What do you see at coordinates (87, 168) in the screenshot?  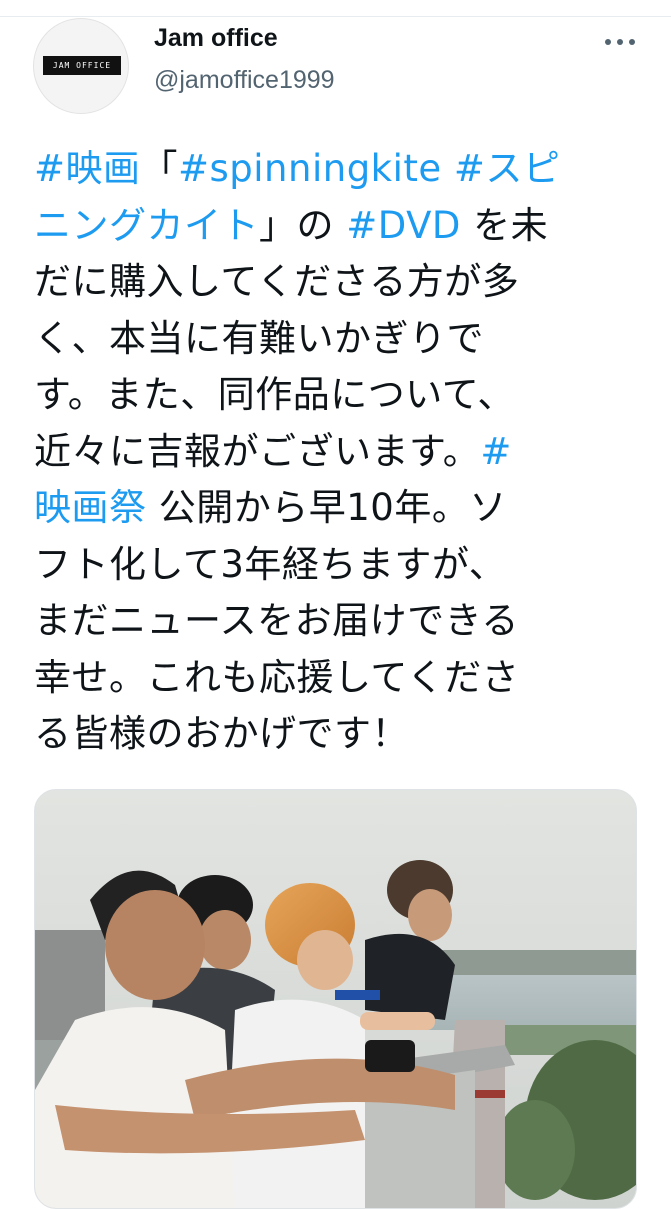 I see `hashtag-link: #映画` at bounding box center [87, 168].